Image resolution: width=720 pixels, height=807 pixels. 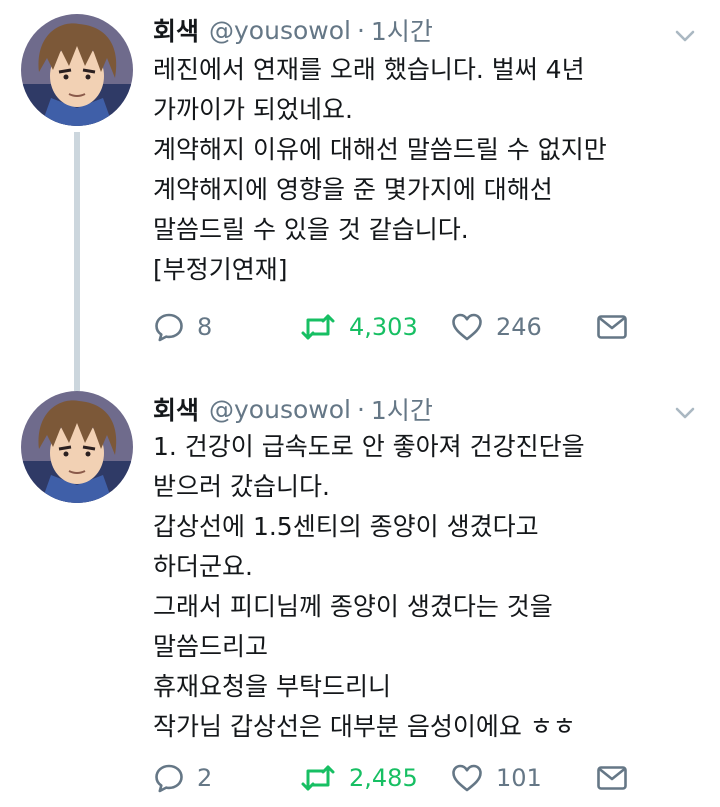 I want to click on tweet-text-line: 받으러 갔습니다., so click(x=241, y=486).